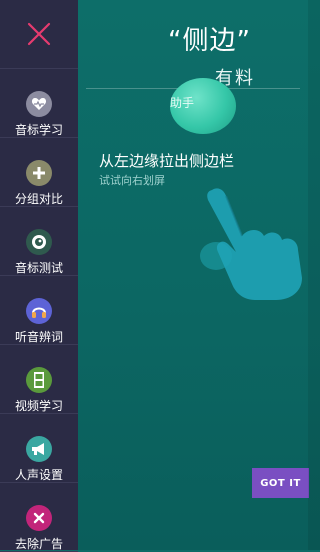 The image size is (320, 552). What do you see at coordinates (38, 337) in the screenshot?
I see `sidebar-item-label: 听音辨词` at bounding box center [38, 337].